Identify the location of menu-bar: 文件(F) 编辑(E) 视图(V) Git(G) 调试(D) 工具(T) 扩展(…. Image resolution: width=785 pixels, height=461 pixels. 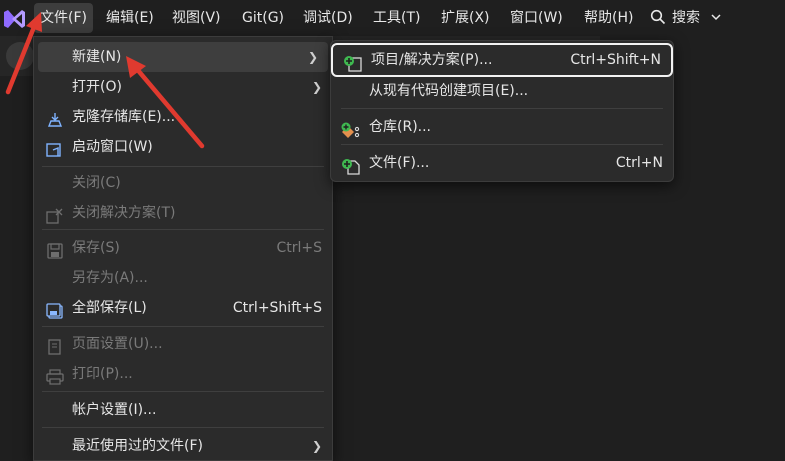
(392, 18).